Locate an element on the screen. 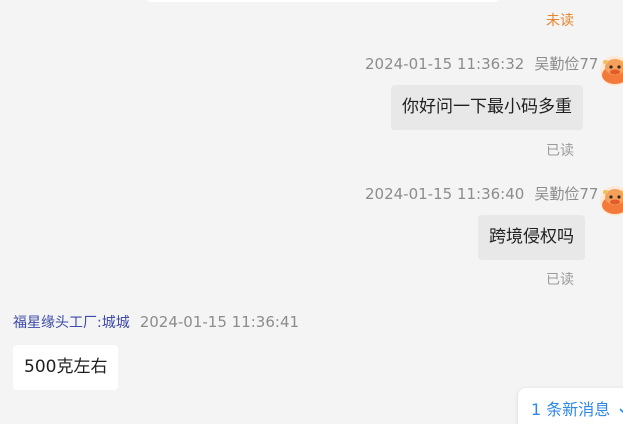  message-meta: 福星缘头工厂:城城 2024-01-15 11:36:41 is located at coordinates (156, 322).